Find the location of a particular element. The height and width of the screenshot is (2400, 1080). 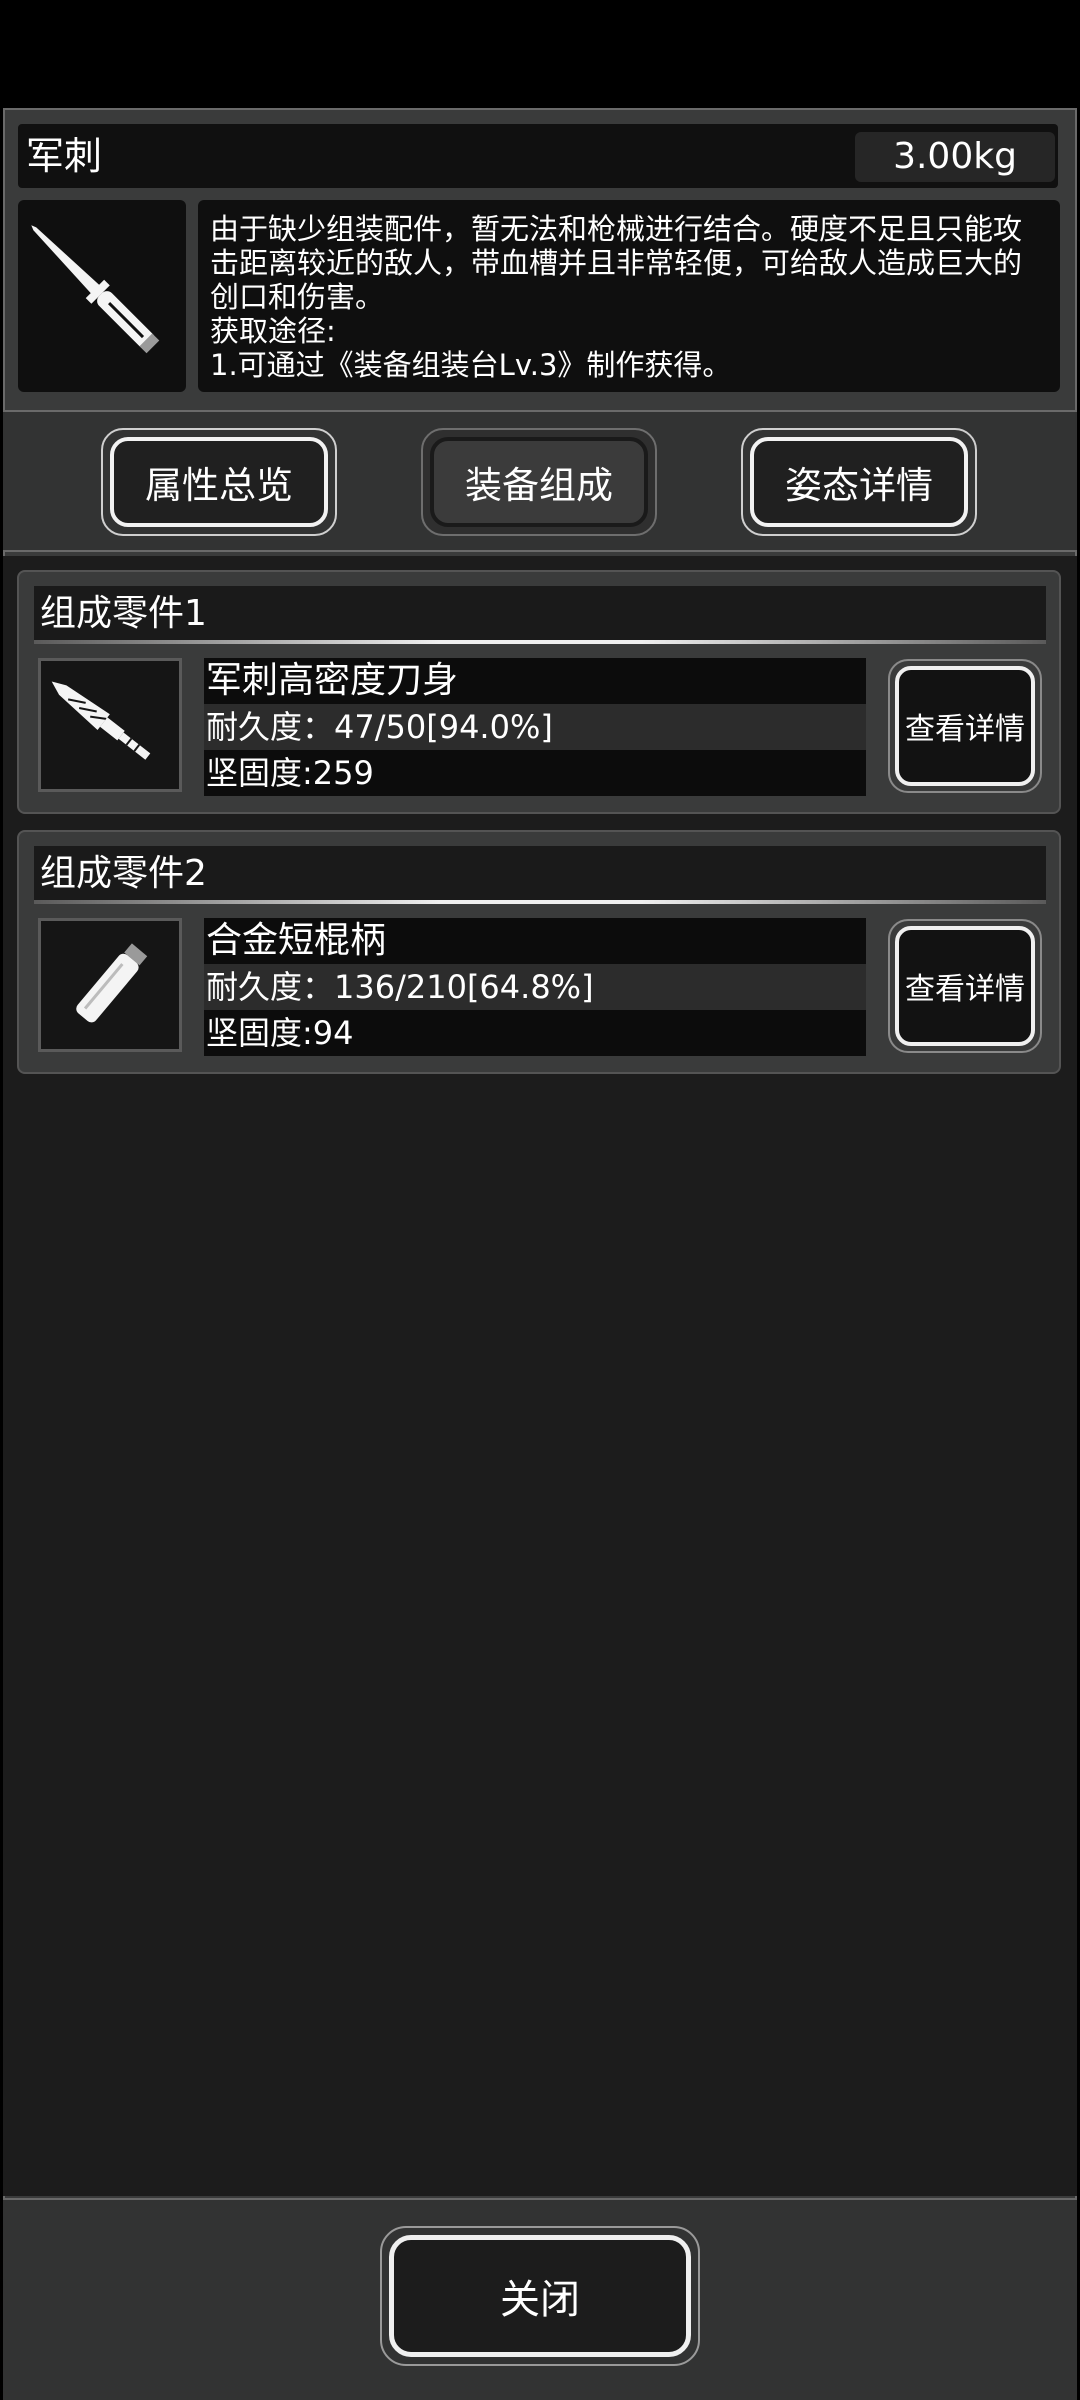

part-hardness: 坚固度:94 is located at coordinates (535, 1033).